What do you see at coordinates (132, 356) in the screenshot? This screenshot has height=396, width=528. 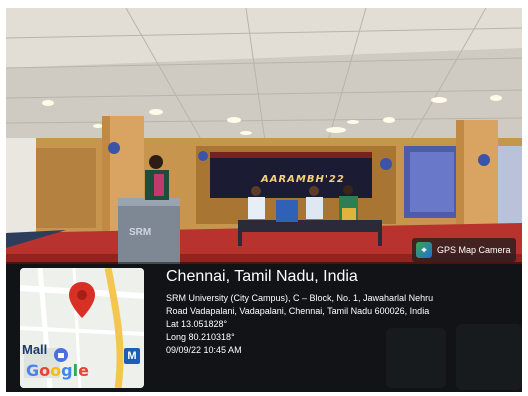 I see `metro-icon: M` at bounding box center [132, 356].